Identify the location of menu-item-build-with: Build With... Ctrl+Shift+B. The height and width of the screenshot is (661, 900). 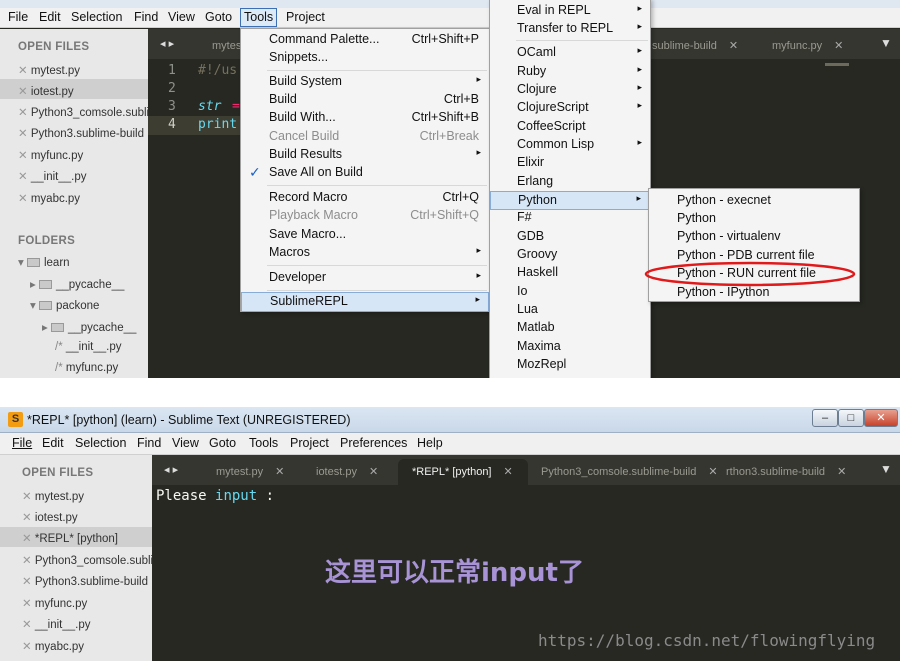
(365, 118).